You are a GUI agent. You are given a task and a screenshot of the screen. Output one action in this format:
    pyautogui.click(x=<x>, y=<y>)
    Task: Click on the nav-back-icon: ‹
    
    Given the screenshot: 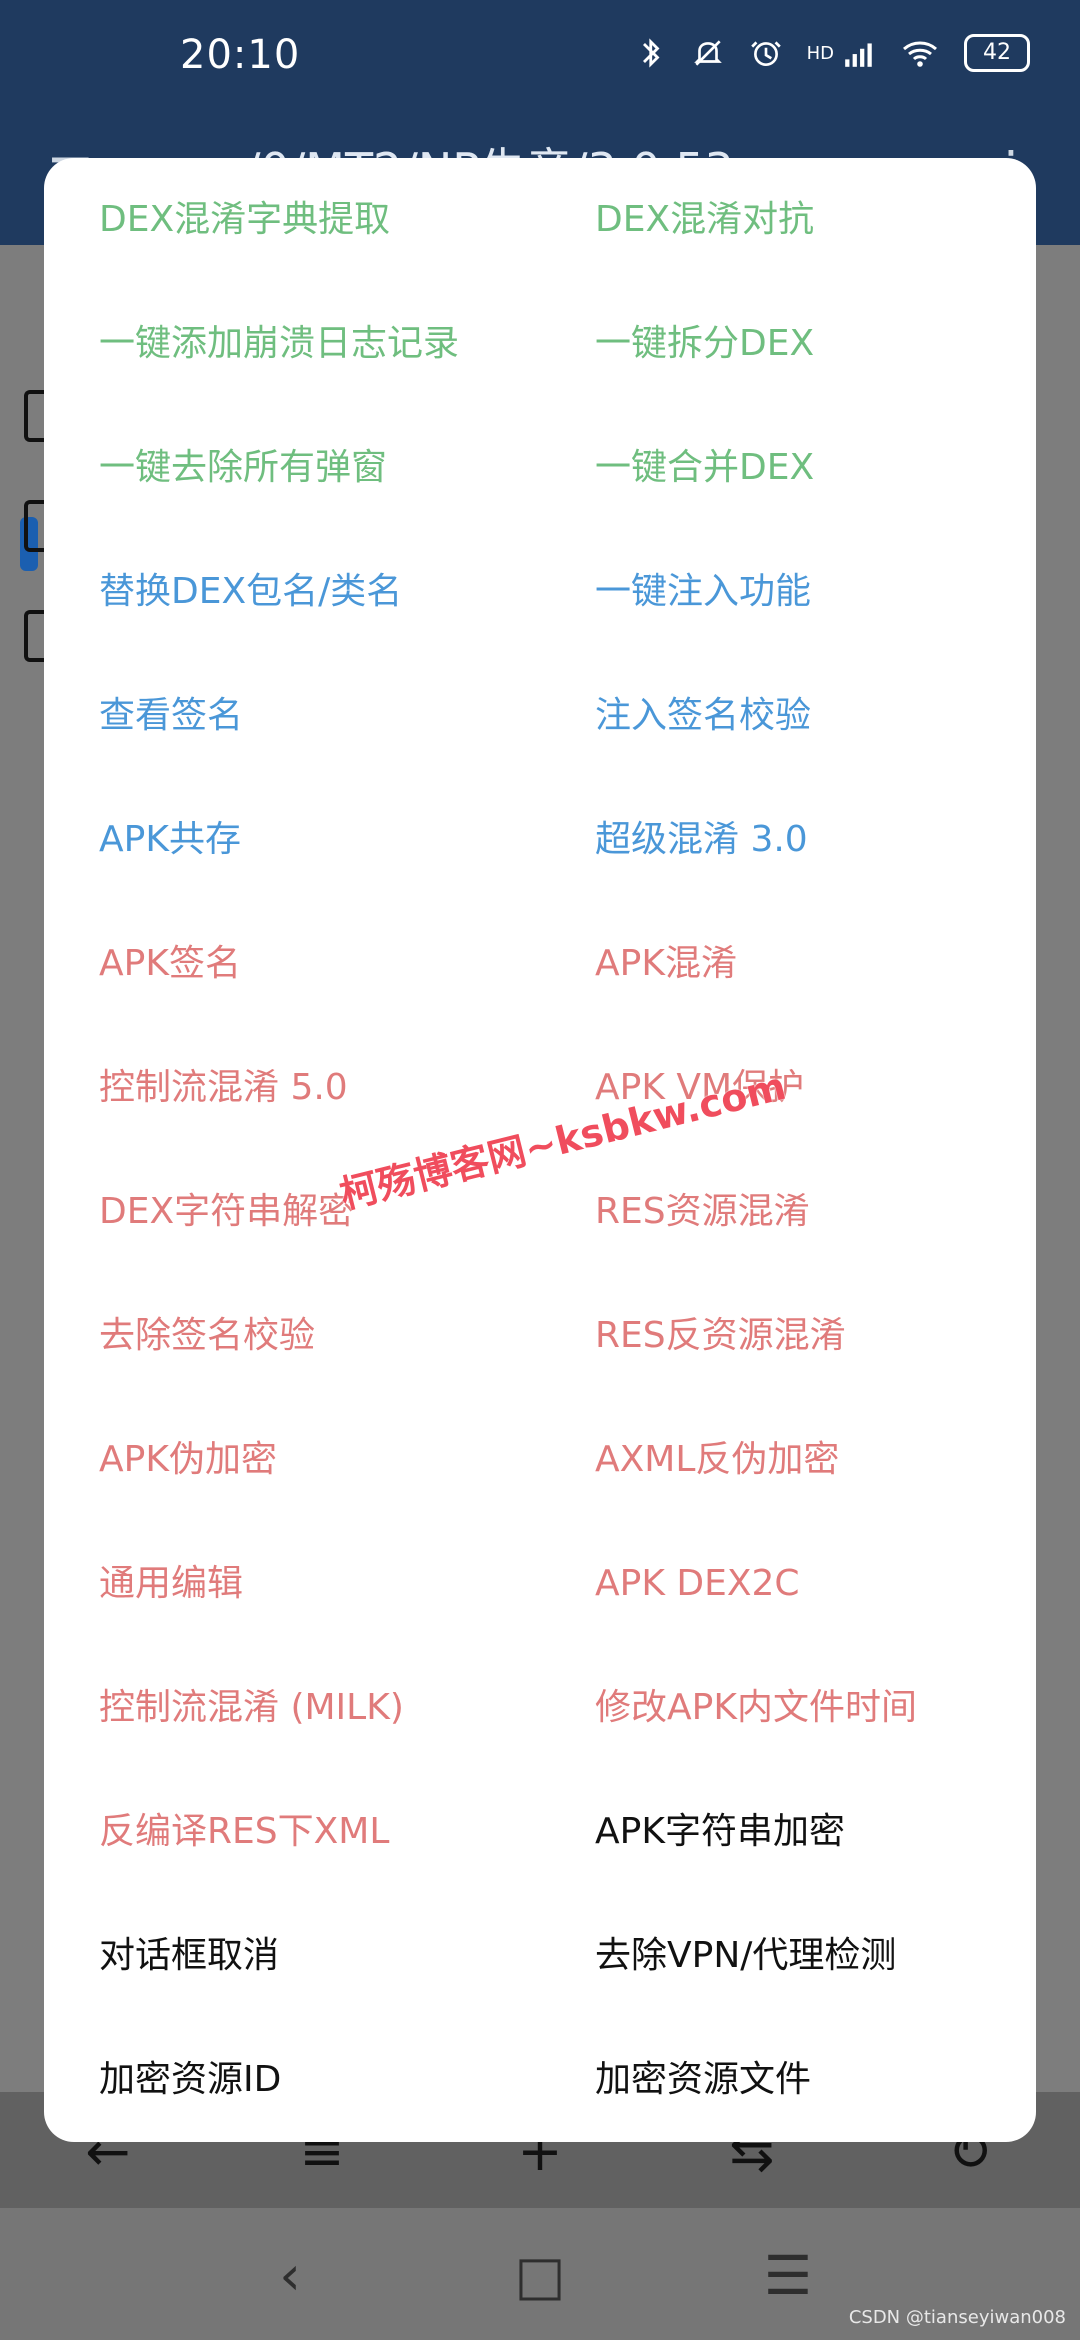 What is the action you would take?
    pyautogui.click(x=290, y=2276)
    